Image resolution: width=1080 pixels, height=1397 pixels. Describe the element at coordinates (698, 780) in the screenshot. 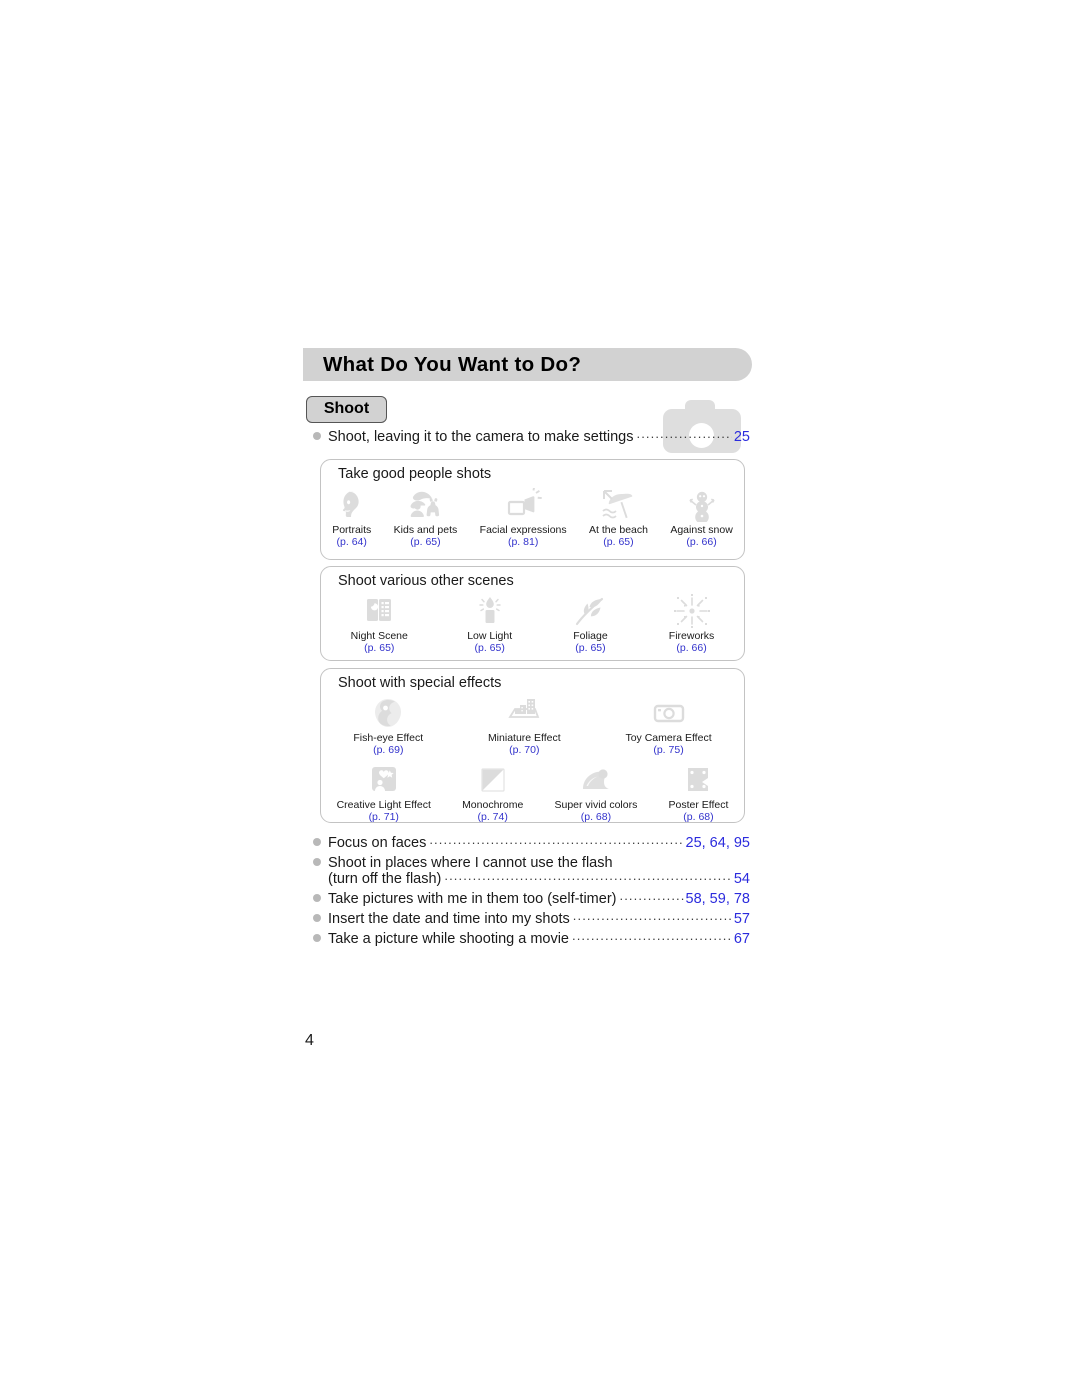

I see `poster-effect-icon` at that location.